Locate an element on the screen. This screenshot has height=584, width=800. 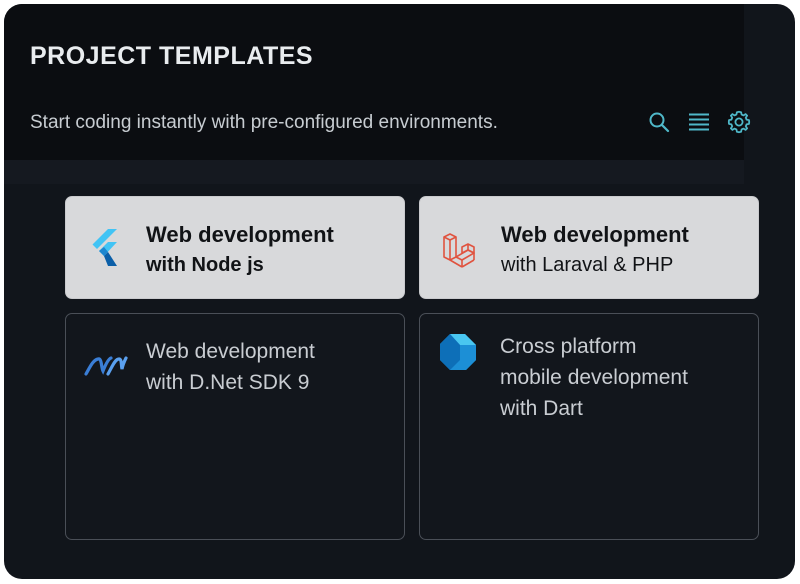
search-icon is located at coordinates (659, 122).